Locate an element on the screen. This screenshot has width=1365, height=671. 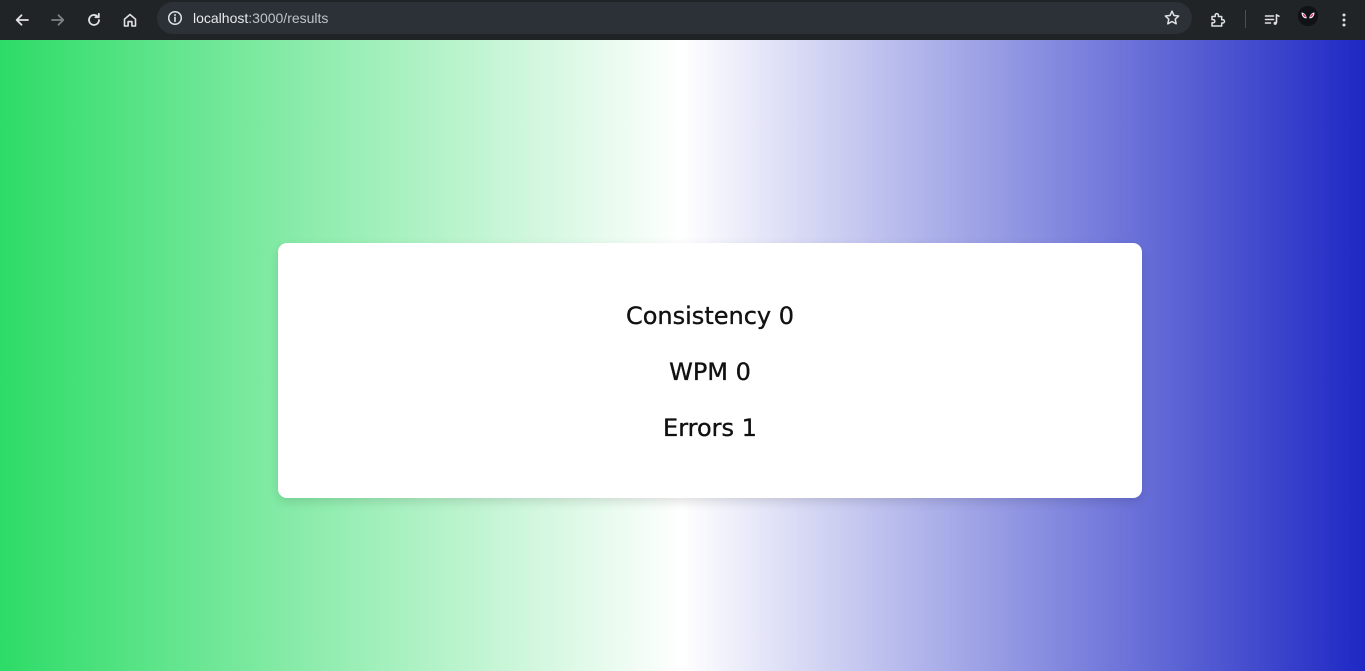
forward-button is located at coordinates (58, 20).